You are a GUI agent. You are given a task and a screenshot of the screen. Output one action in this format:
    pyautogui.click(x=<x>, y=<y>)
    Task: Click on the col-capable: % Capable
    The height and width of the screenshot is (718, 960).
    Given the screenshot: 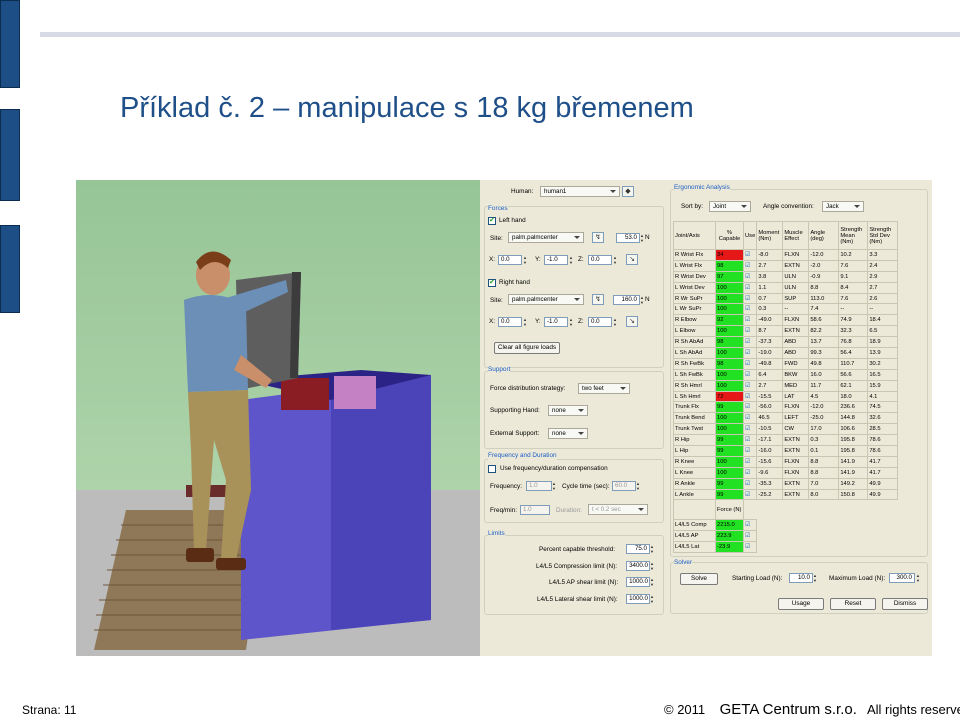 What is the action you would take?
    pyautogui.click(x=729, y=235)
    